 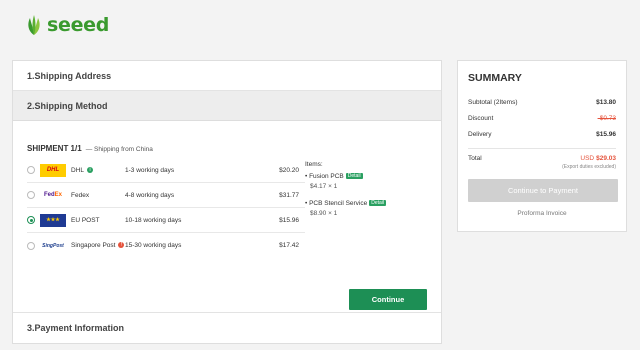 What do you see at coordinates (52, 195) in the screenshot?
I see `fedex-logo-icon: Fed Ex` at bounding box center [52, 195].